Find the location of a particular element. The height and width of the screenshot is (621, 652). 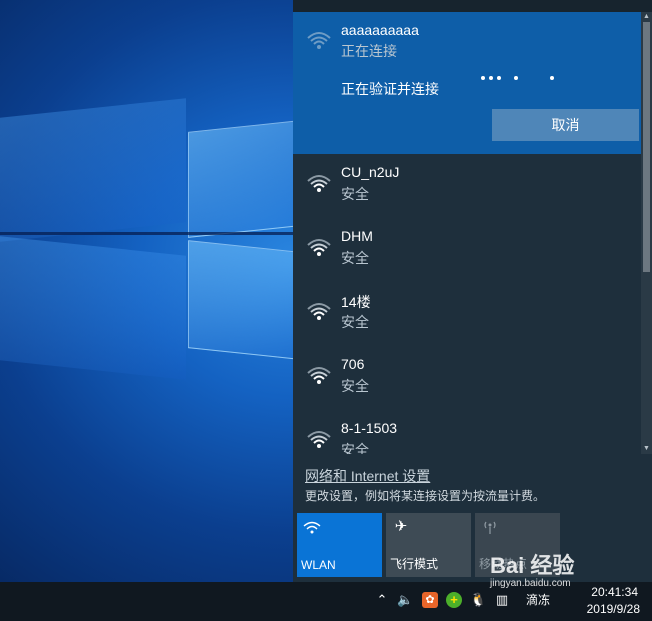

airplane-mode-tile: ✈ 飞行模式 is located at coordinates (428, 545).